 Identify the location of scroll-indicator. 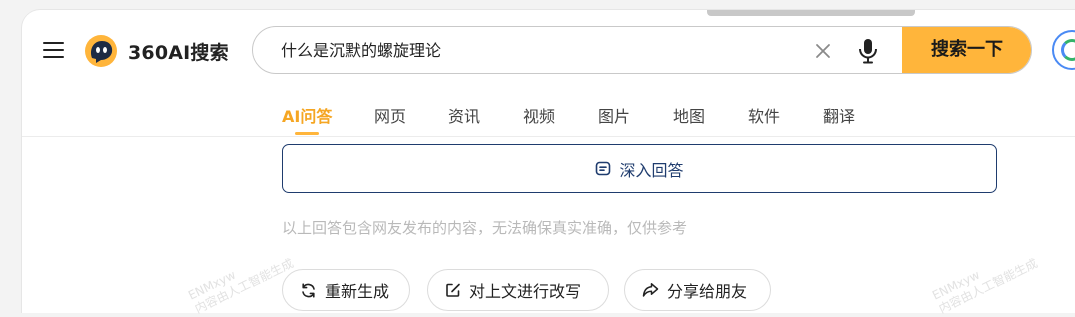
(811, 13).